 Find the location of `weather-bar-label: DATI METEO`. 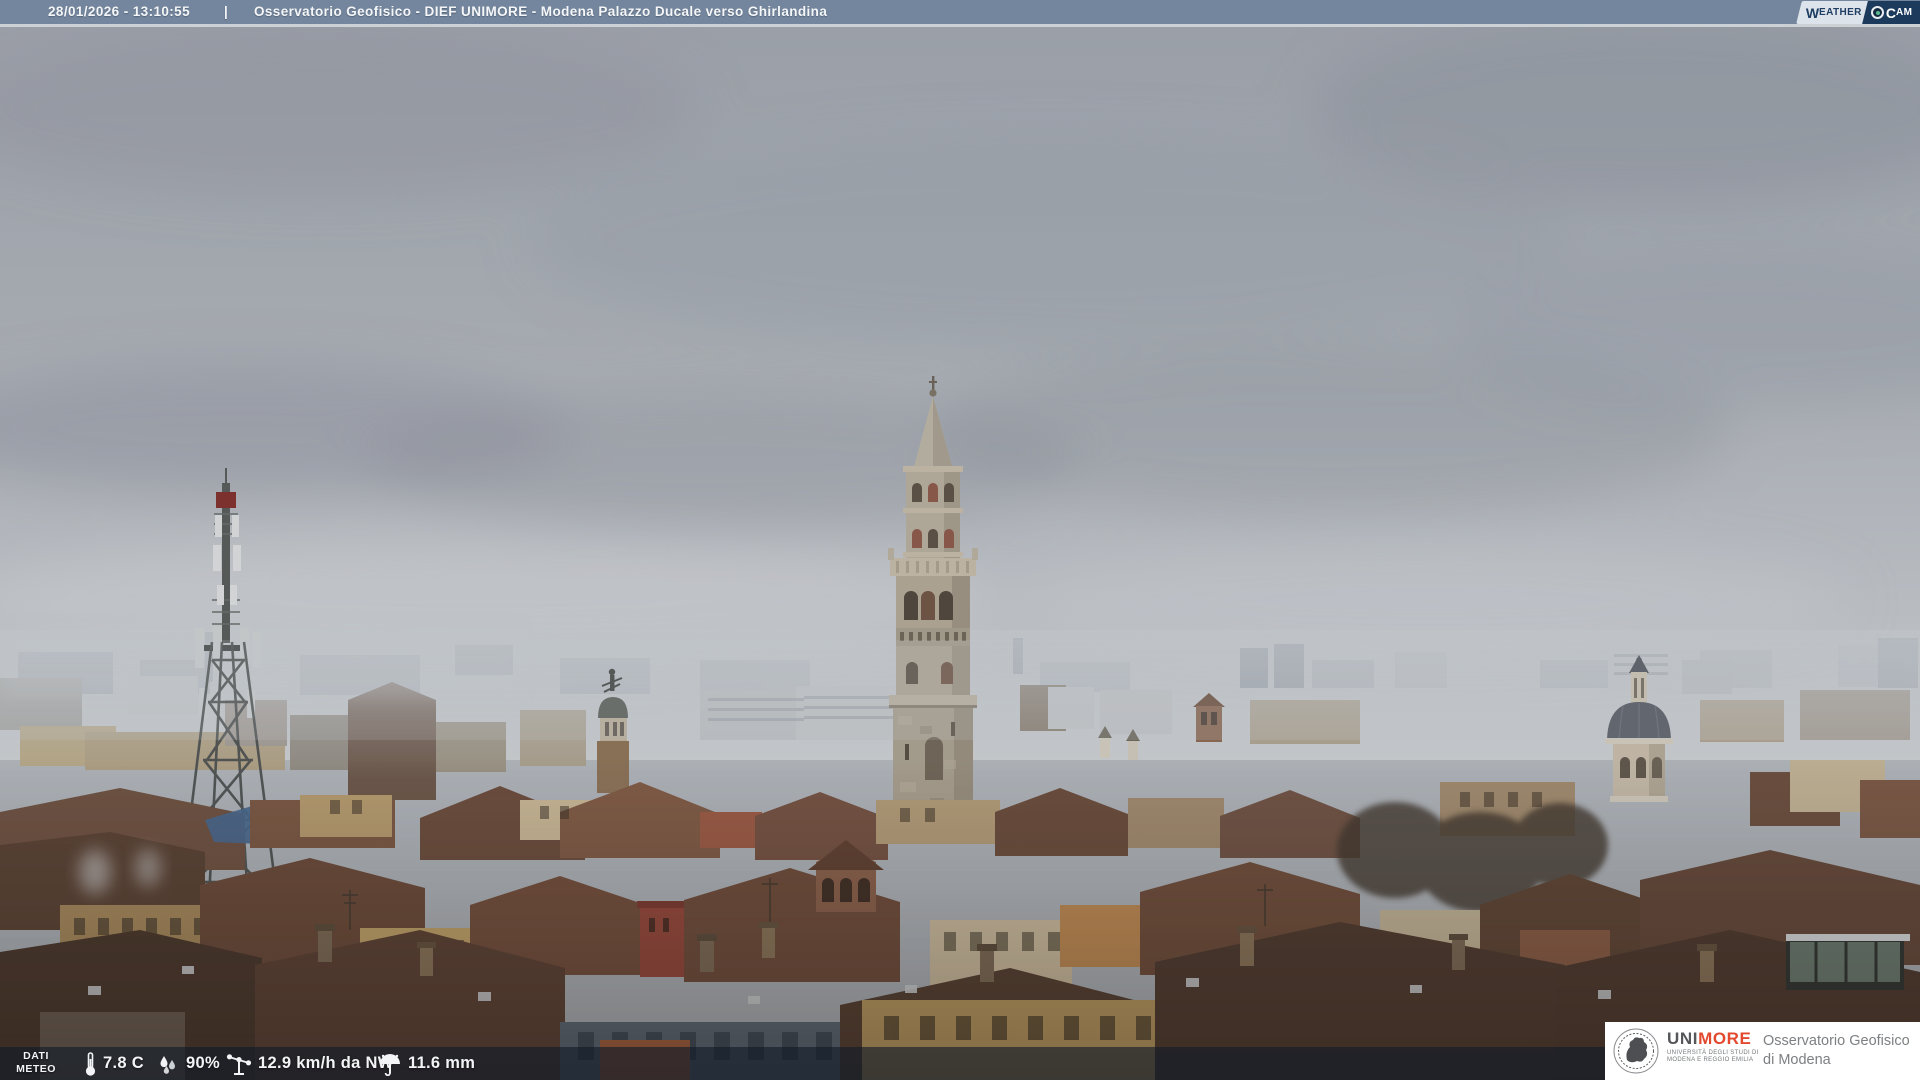

weather-bar-label: DATI METEO is located at coordinates (36, 1062).